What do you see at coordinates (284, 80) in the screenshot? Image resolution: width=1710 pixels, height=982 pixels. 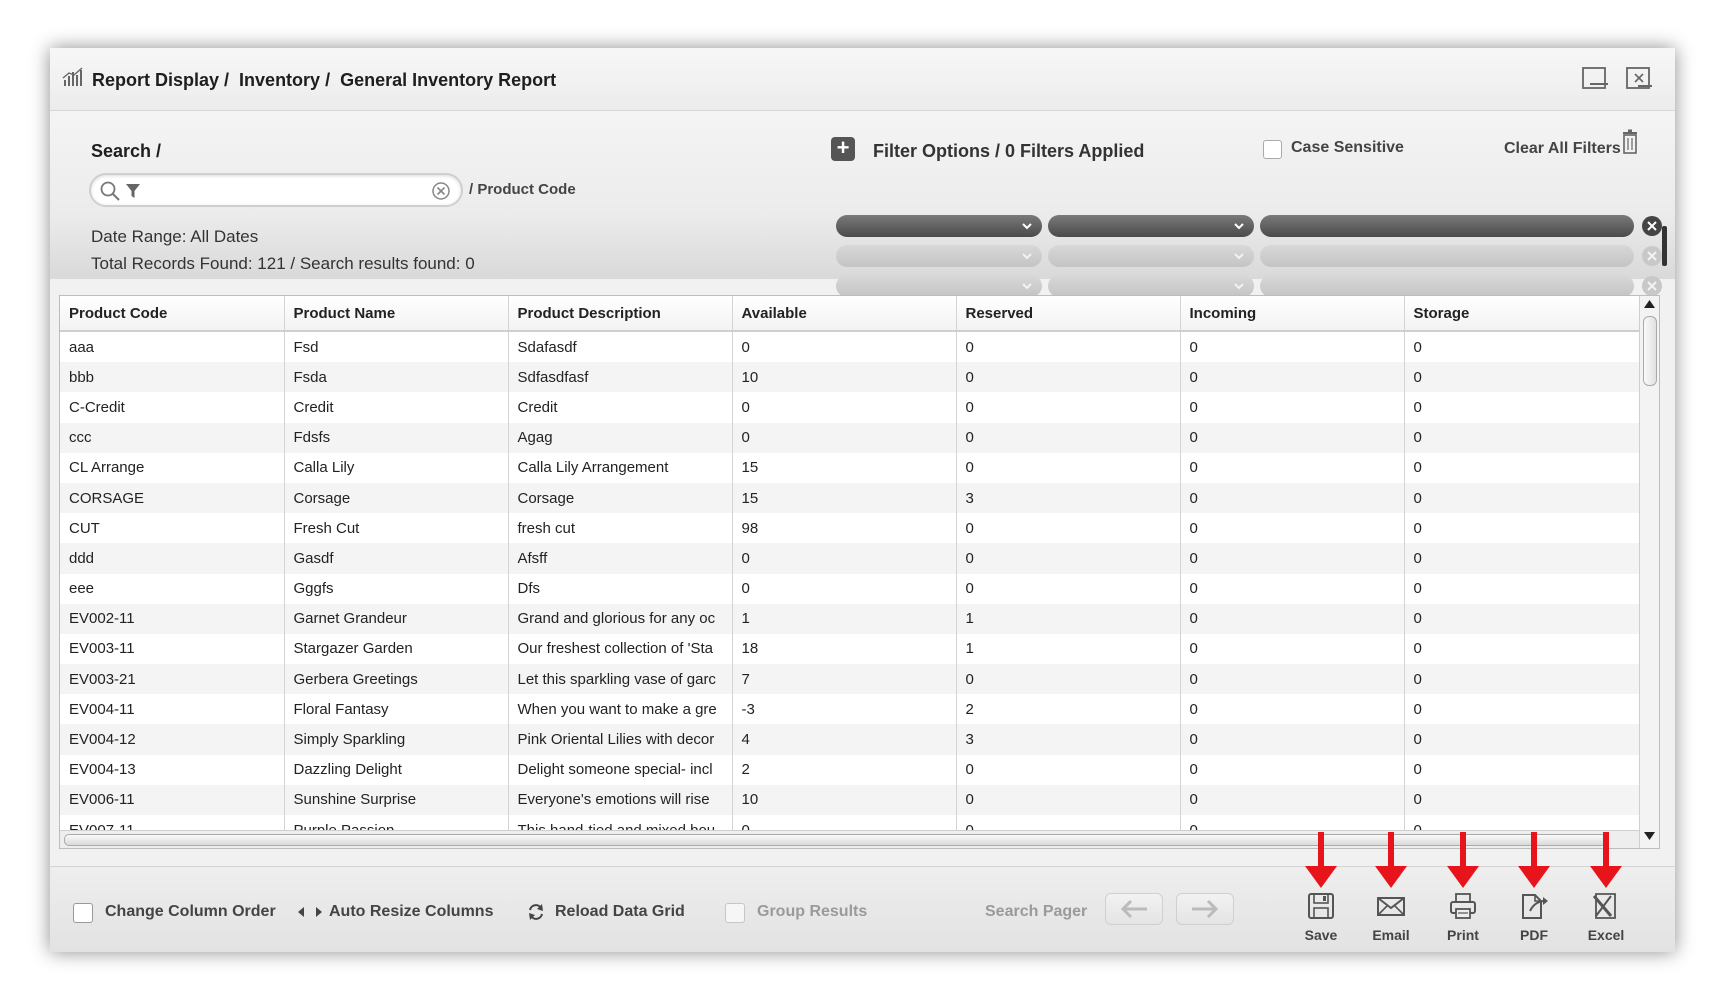 I see `breadcrumb-inventory: Inventory /` at bounding box center [284, 80].